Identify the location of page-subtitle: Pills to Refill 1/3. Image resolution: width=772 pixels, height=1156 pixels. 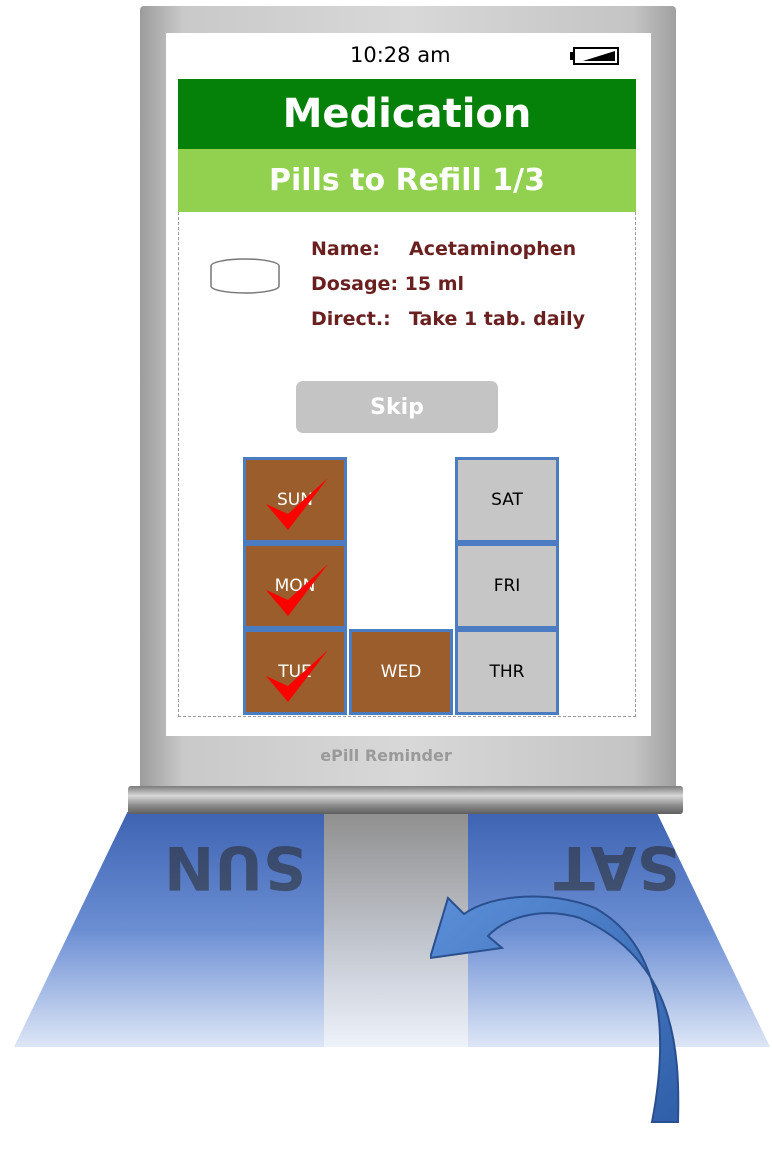
(407, 180).